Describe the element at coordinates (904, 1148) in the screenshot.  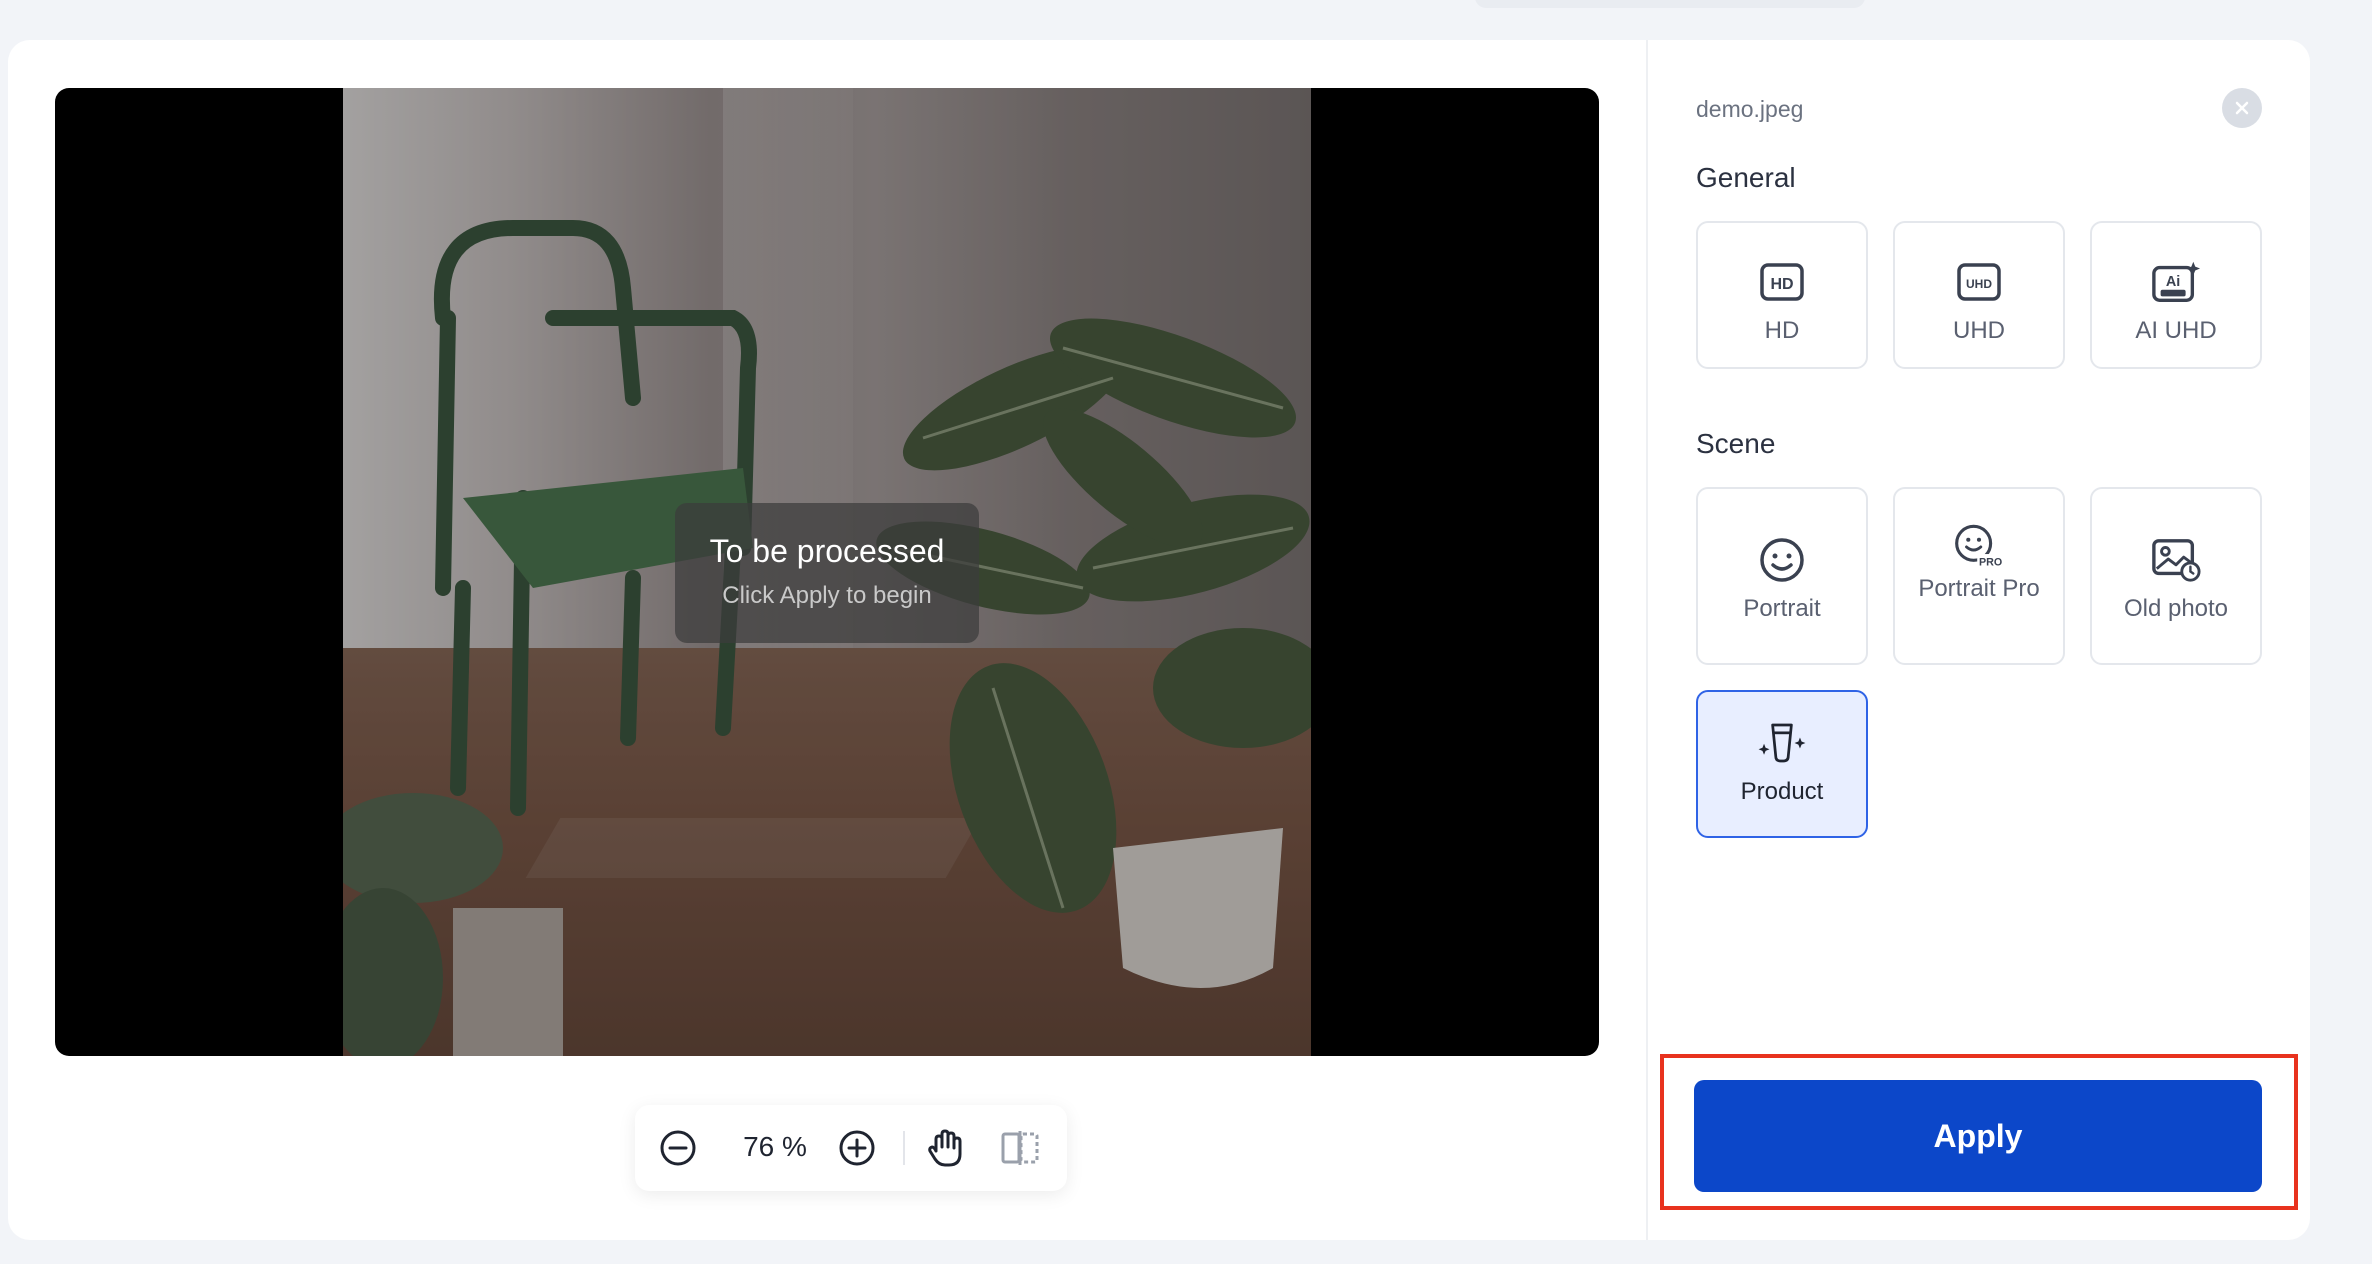
I see `toolbar-separator` at that location.